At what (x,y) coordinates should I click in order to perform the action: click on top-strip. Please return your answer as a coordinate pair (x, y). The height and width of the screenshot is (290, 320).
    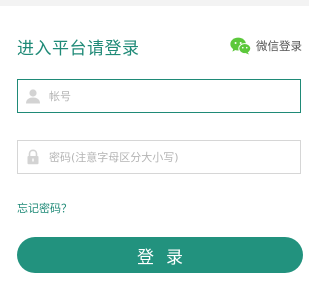
    Looking at the image, I should click on (154, 3).